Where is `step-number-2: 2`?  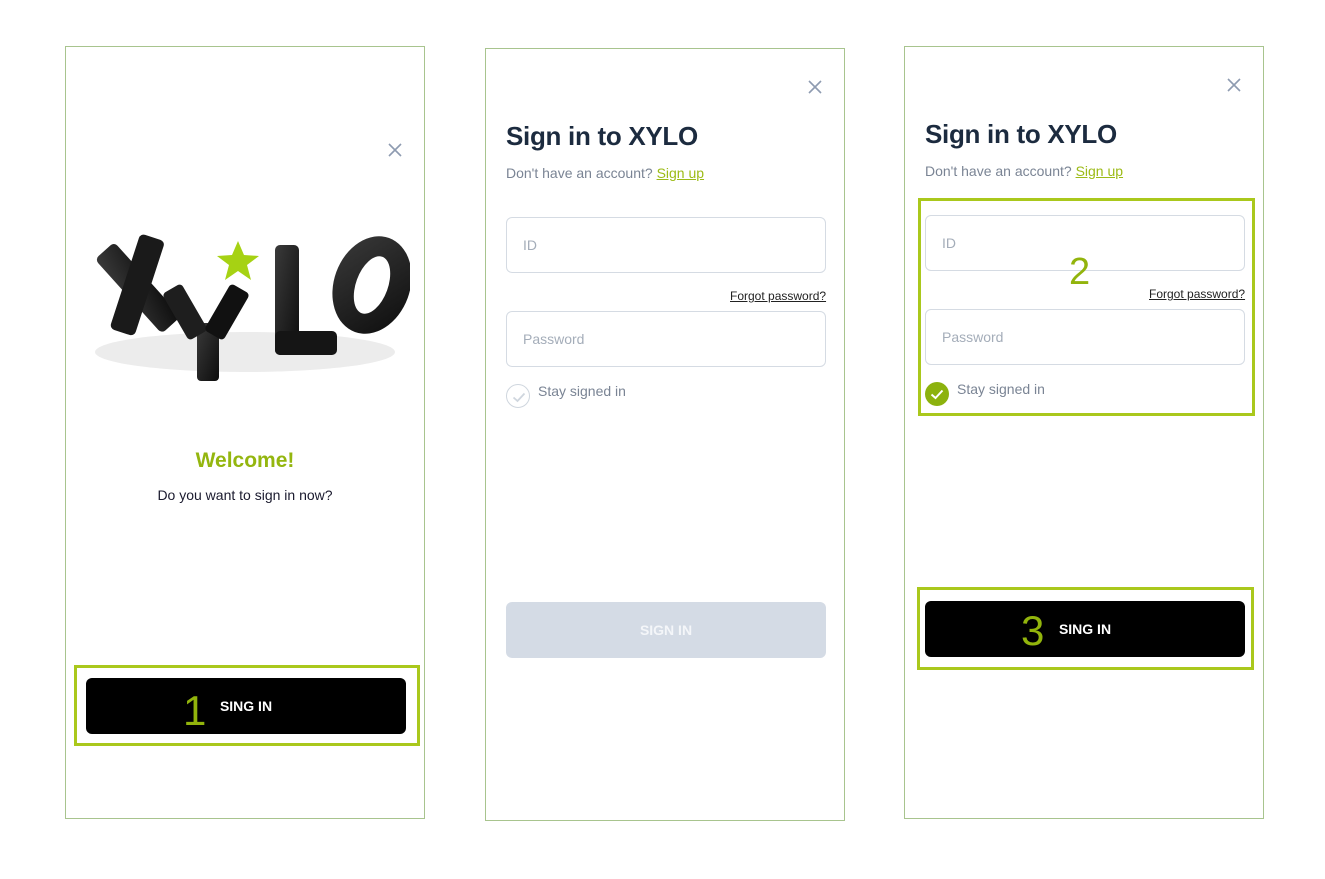 step-number-2: 2 is located at coordinates (1080, 272).